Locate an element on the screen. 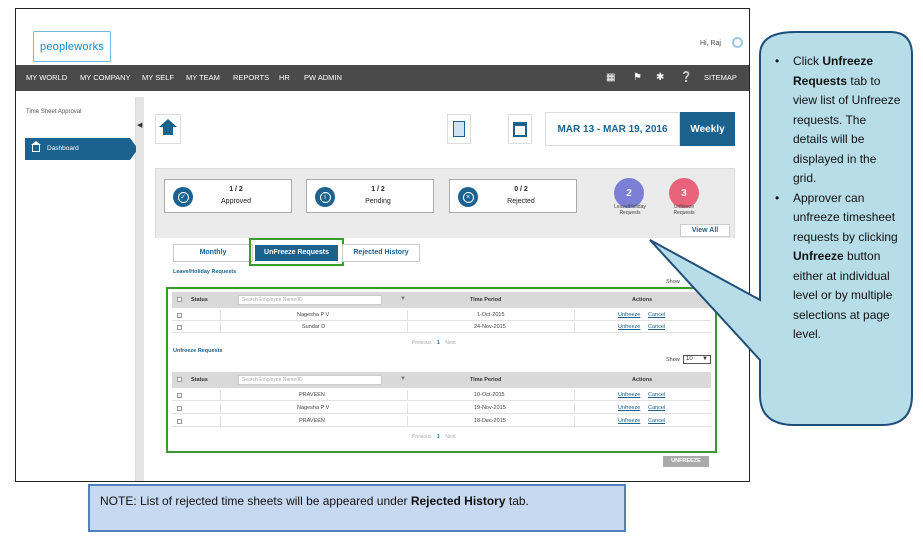 This screenshot has height=540, width=923. callout-text-2b: Unfreeze is located at coordinates (818, 256).